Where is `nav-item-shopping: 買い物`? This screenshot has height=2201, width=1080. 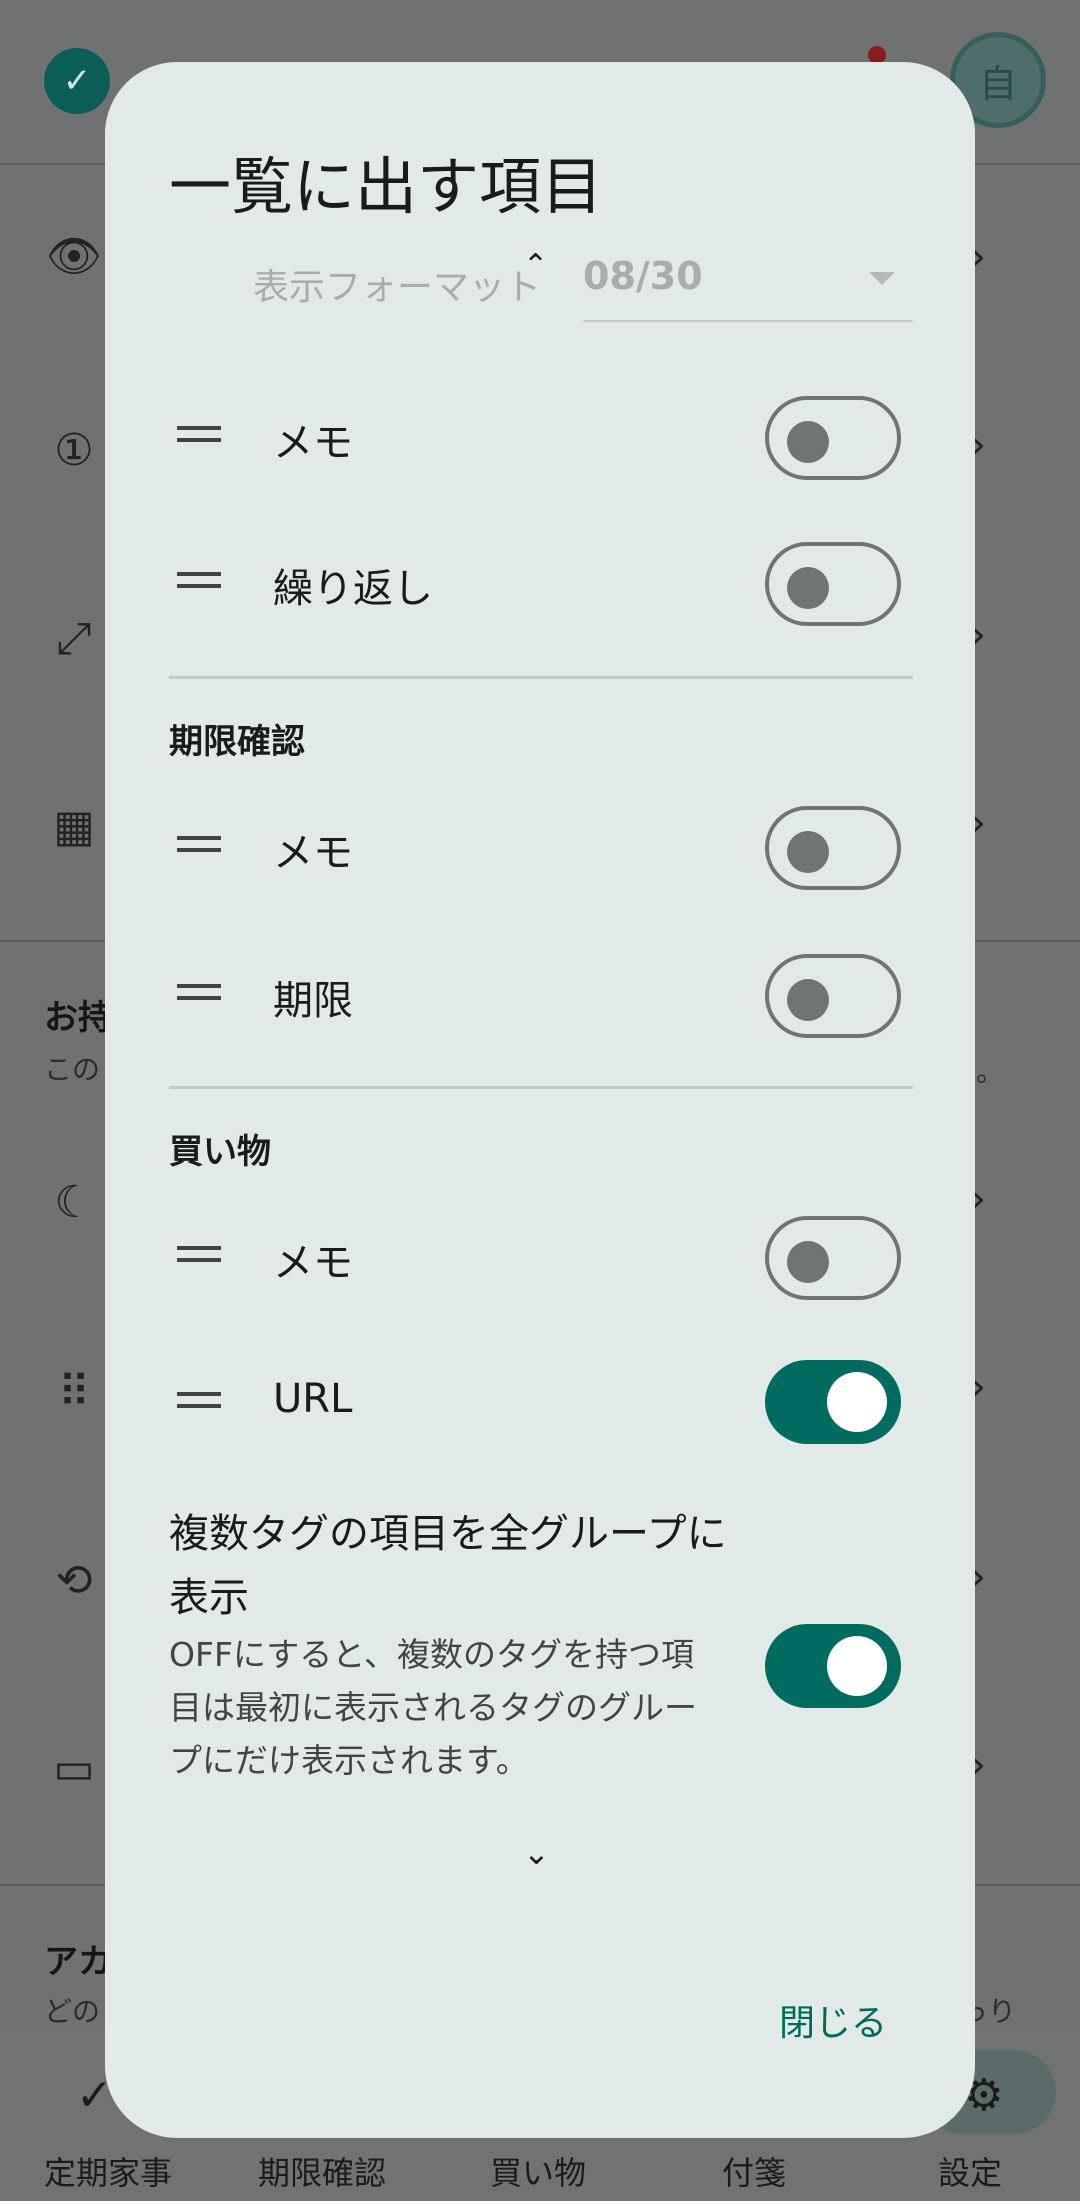 nav-item-shopping: 買い物 is located at coordinates (538, 2171).